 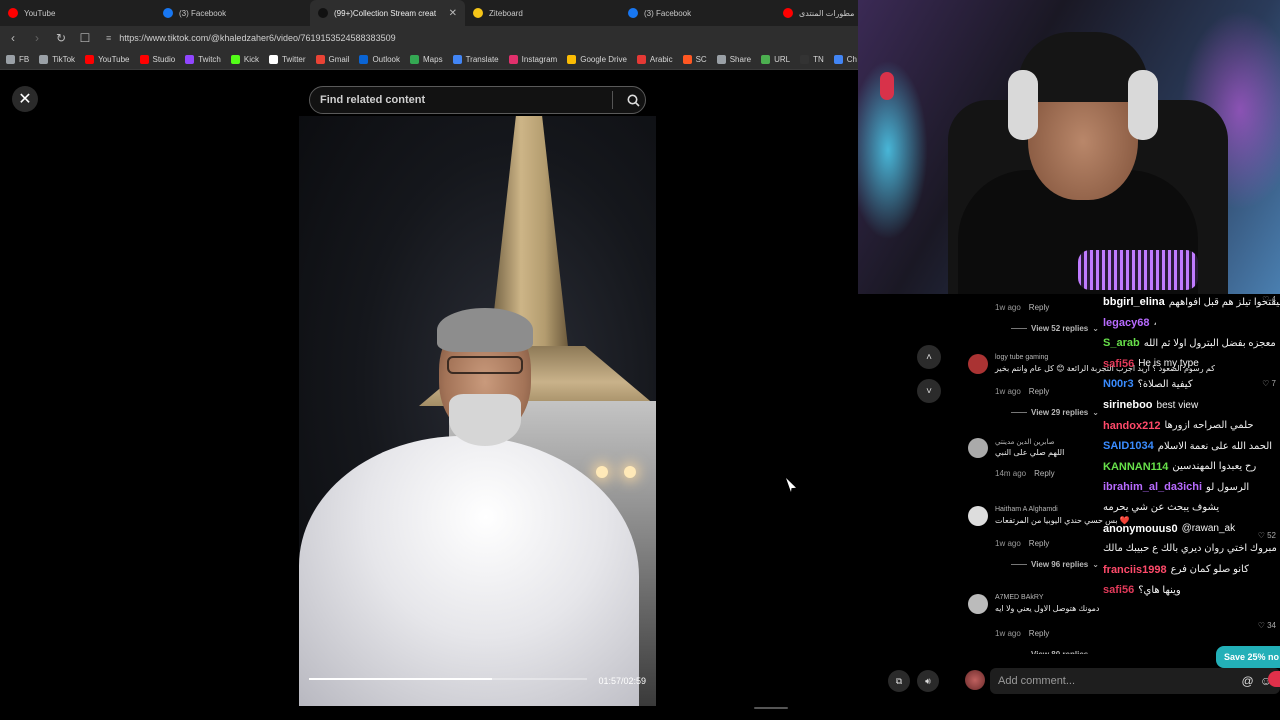 I want to click on comment-username: A7MED BAkRY, so click(x=1019, y=597).